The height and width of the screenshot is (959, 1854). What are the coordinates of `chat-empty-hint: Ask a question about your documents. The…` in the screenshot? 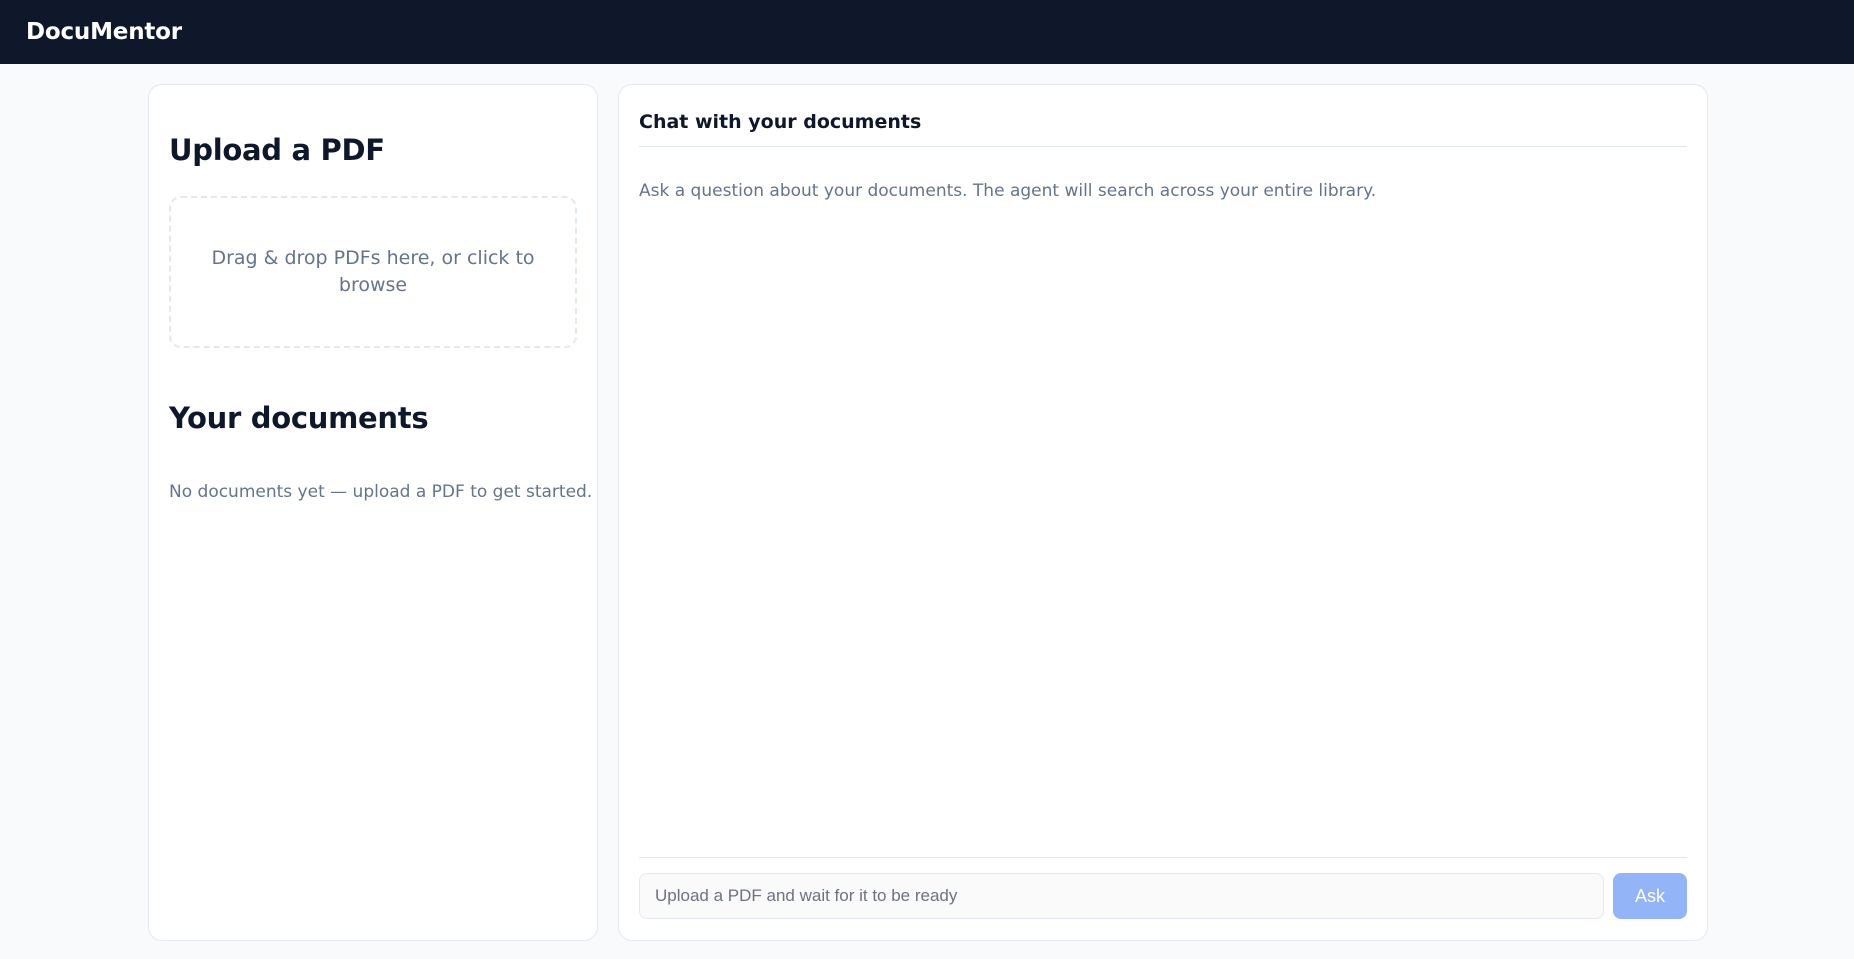 It's located at (1008, 191).